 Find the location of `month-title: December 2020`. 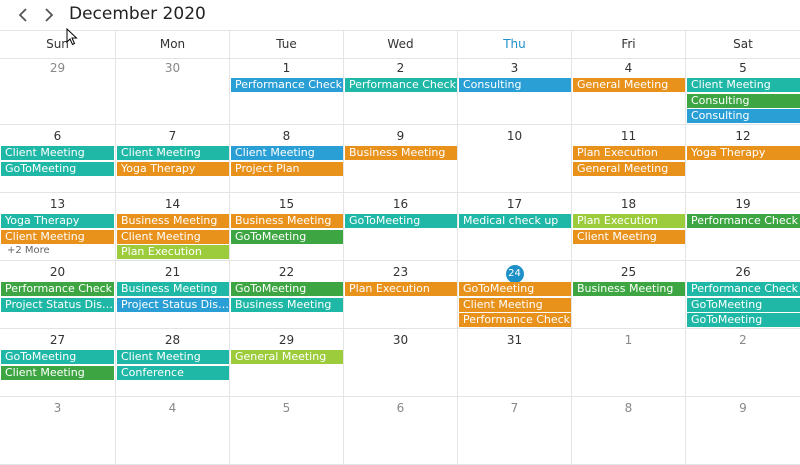

month-title: December 2020 is located at coordinates (137, 14).